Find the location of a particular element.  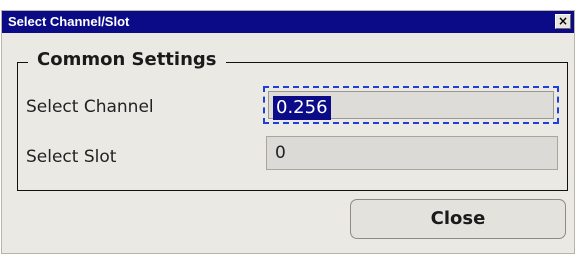

select-channel-field-focus: 0.256 is located at coordinates (411, 105).